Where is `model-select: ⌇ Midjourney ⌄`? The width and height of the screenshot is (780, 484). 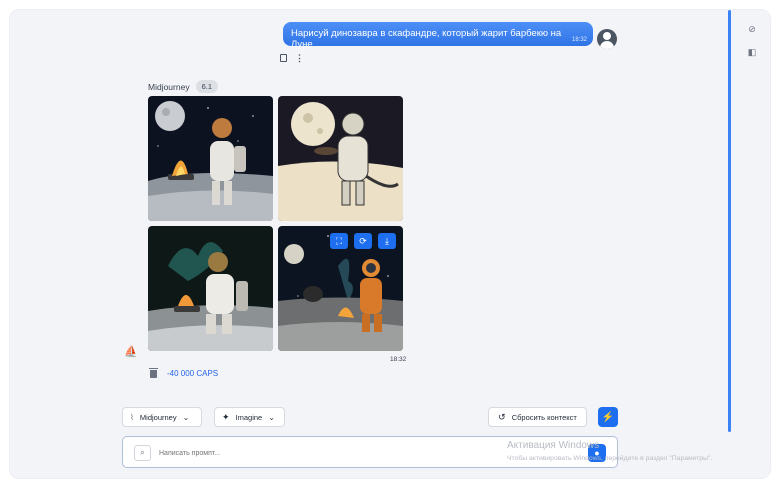 model-select: ⌇ Midjourney ⌄ is located at coordinates (162, 417).